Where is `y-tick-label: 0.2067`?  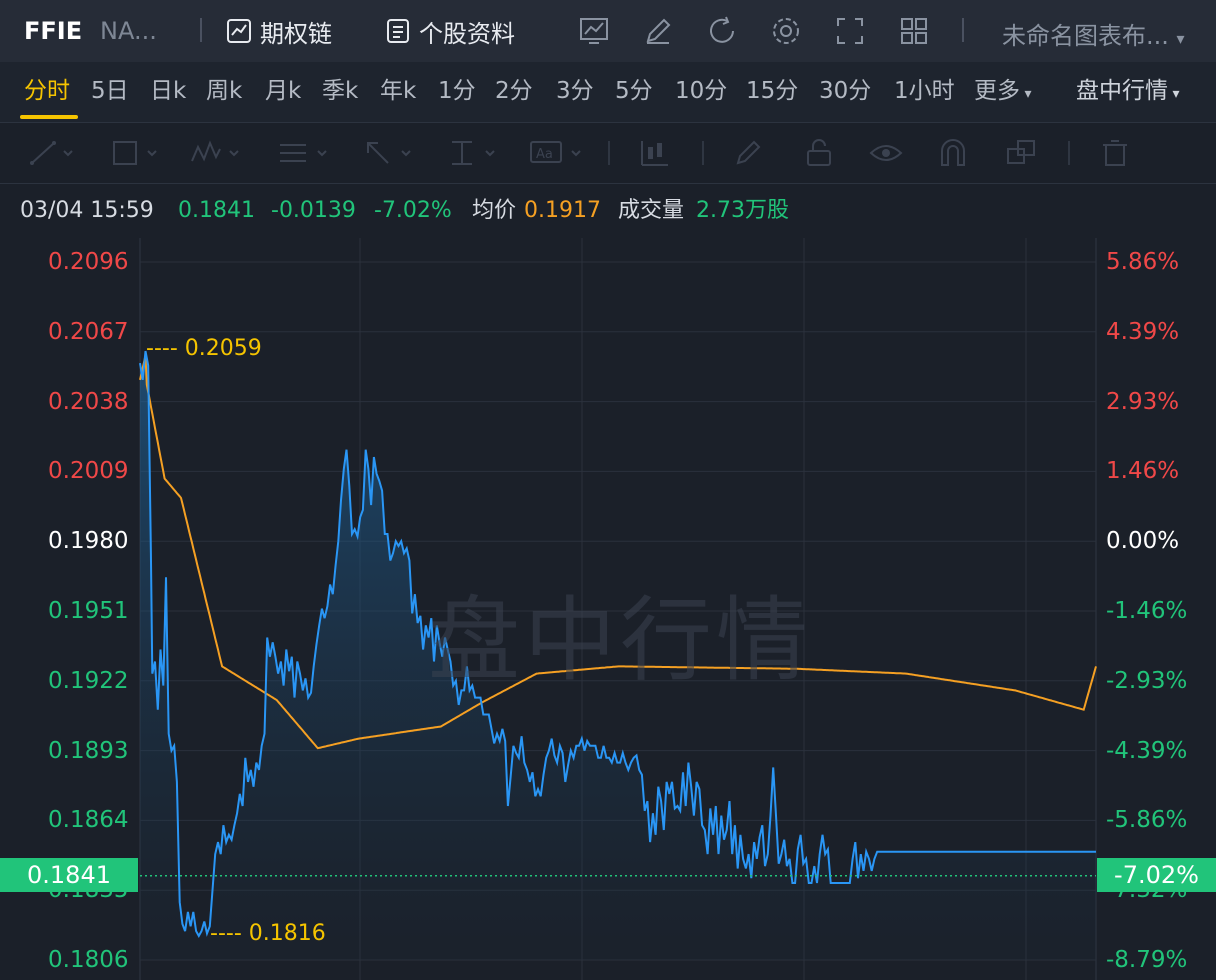 y-tick-label: 0.2067 is located at coordinates (88, 331).